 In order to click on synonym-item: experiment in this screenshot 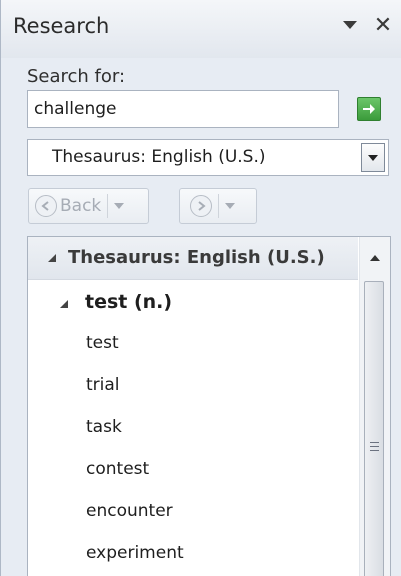, I will do `click(135, 553)`.